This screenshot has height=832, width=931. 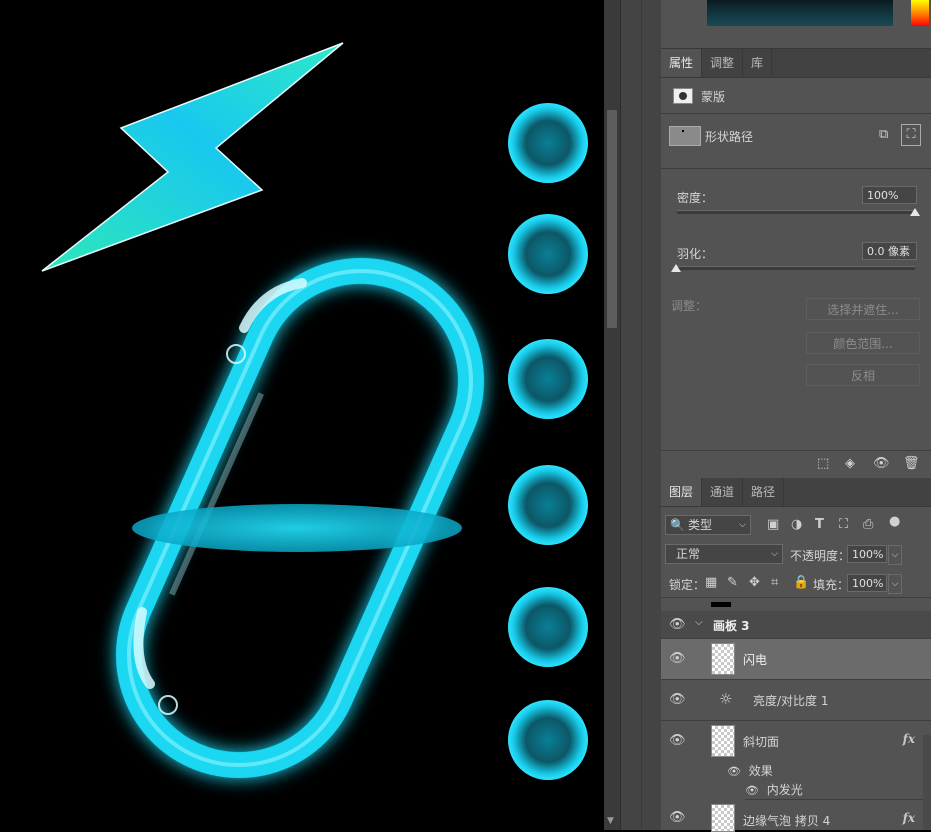 I want to click on feather-slider-handle, so click(x=676, y=268).